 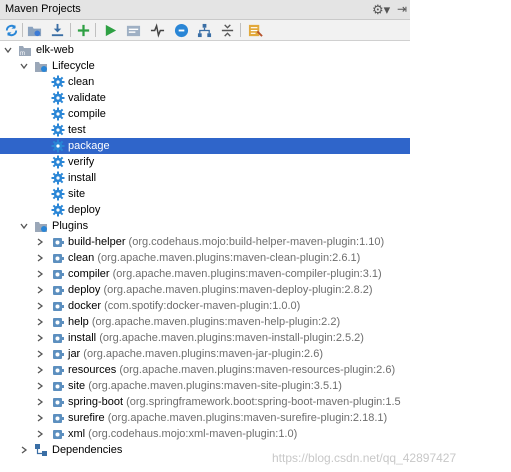 I want to click on run-icon, so click(x=110, y=30).